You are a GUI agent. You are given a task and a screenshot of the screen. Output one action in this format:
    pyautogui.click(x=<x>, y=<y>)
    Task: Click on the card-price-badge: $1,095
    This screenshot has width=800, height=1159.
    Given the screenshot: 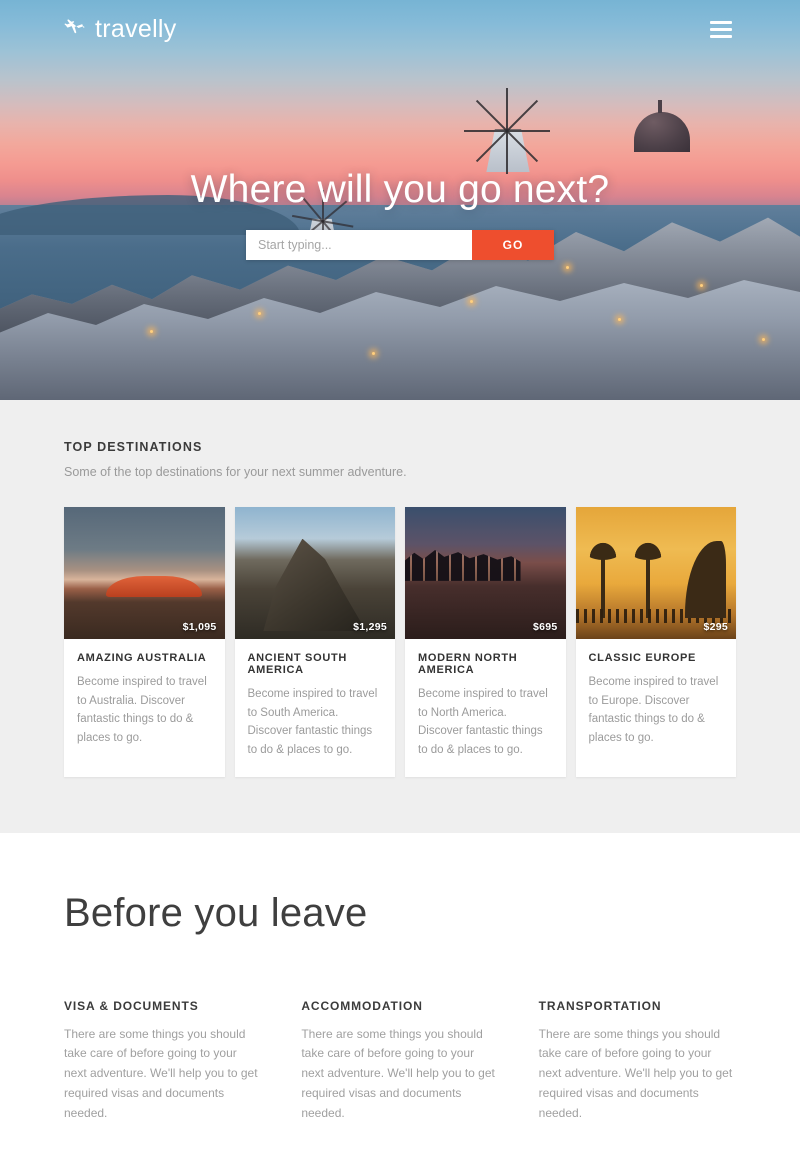 What is the action you would take?
    pyautogui.click(x=199, y=627)
    